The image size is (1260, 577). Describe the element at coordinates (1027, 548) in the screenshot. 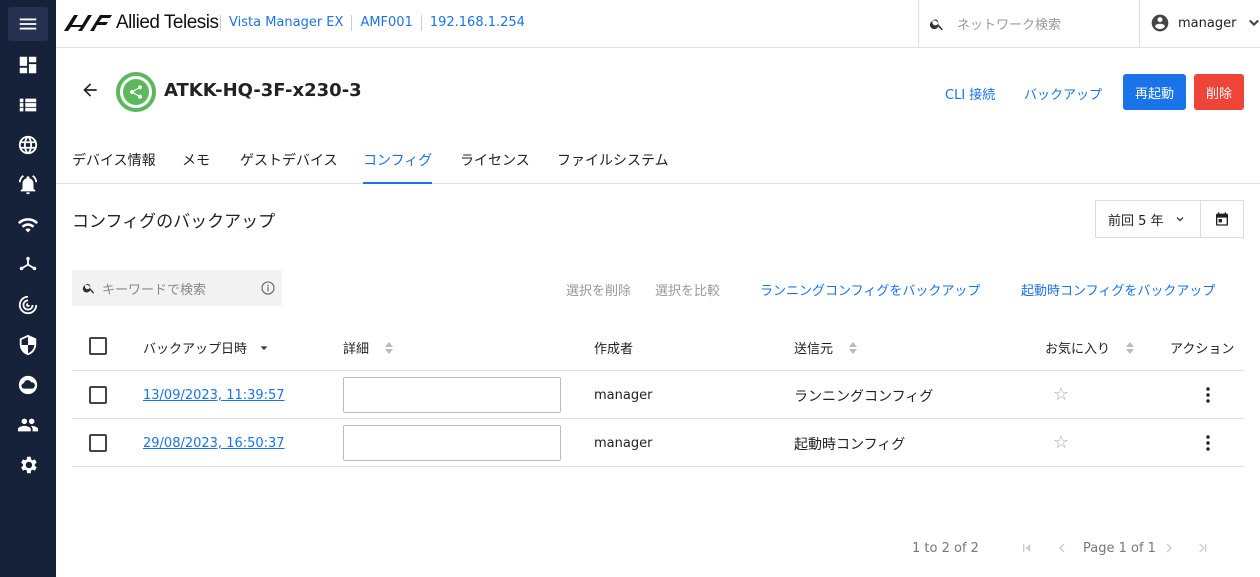

I see `first-page-icon` at that location.